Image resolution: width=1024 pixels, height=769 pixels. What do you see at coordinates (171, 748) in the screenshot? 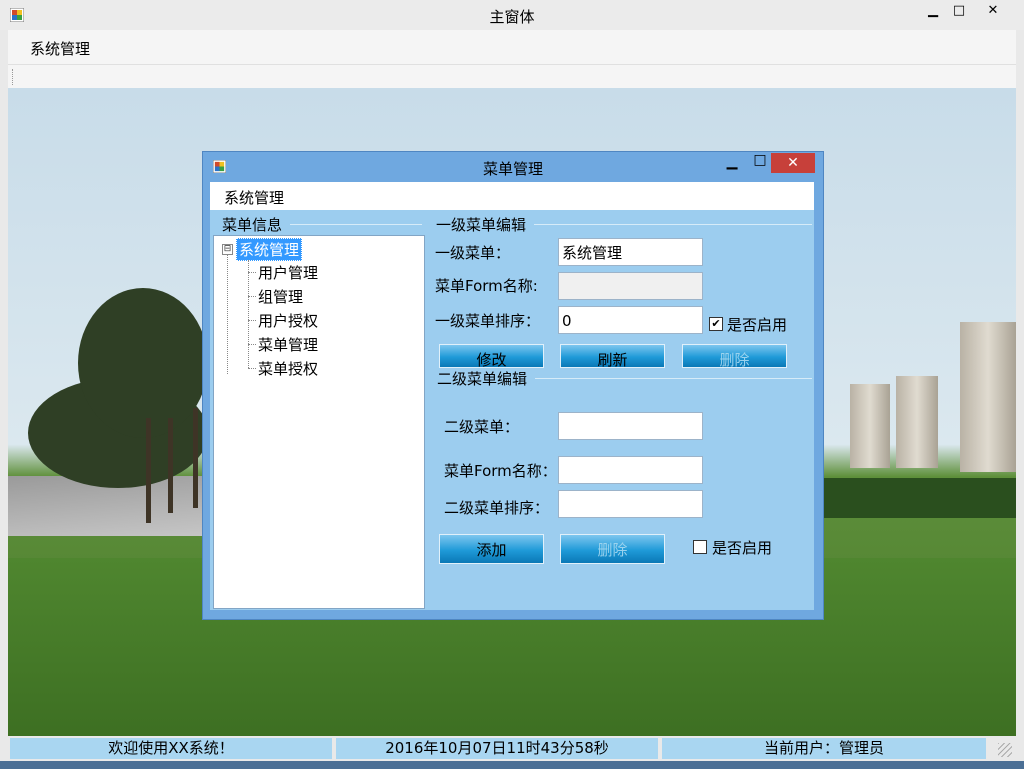
I see `status-welcome: 欢迎使用XX系统！` at bounding box center [171, 748].